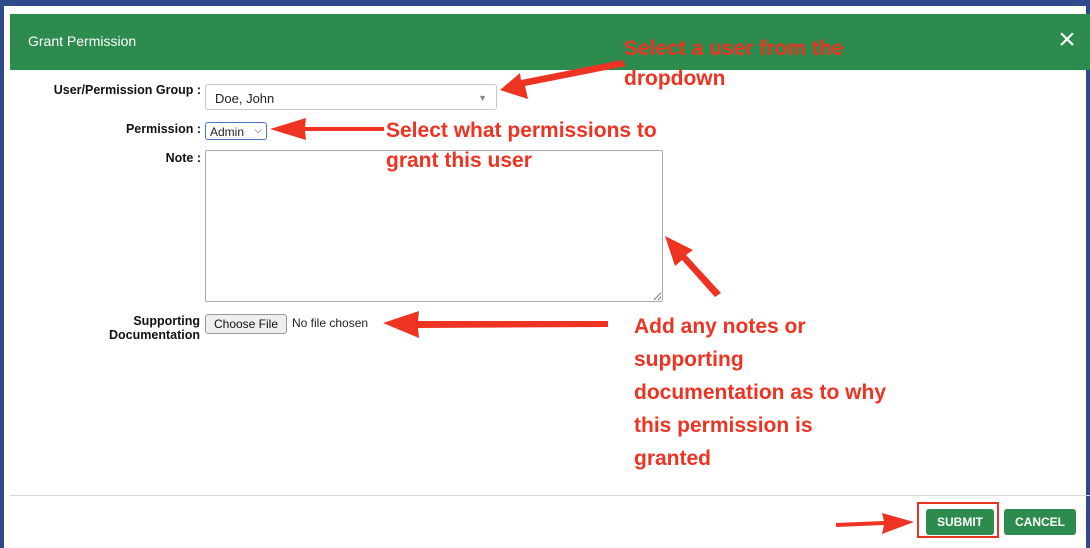 The height and width of the screenshot is (548, 1090). What do you see at coordinates (495, 324) in the screenshot?
I see `arrow-to-file-input` at bounding box center [495, 324].